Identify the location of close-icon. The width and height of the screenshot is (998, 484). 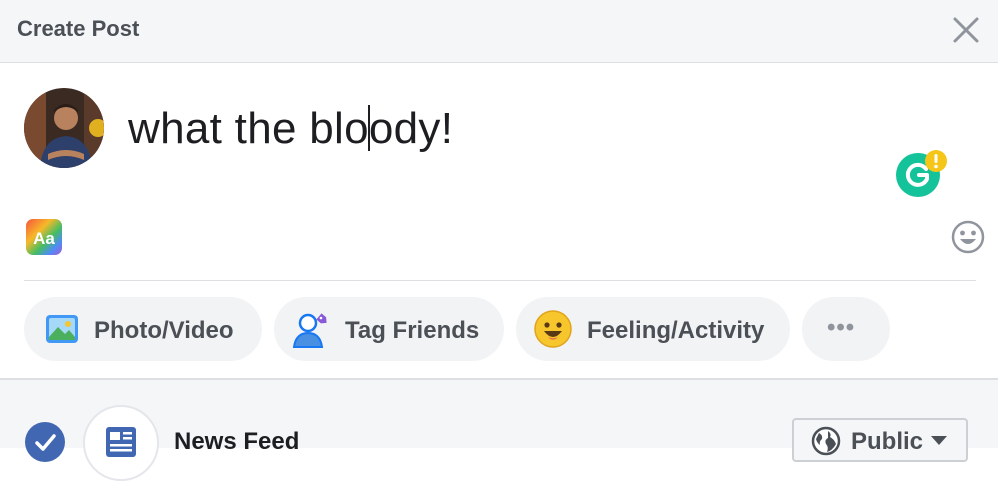
(966, 30).